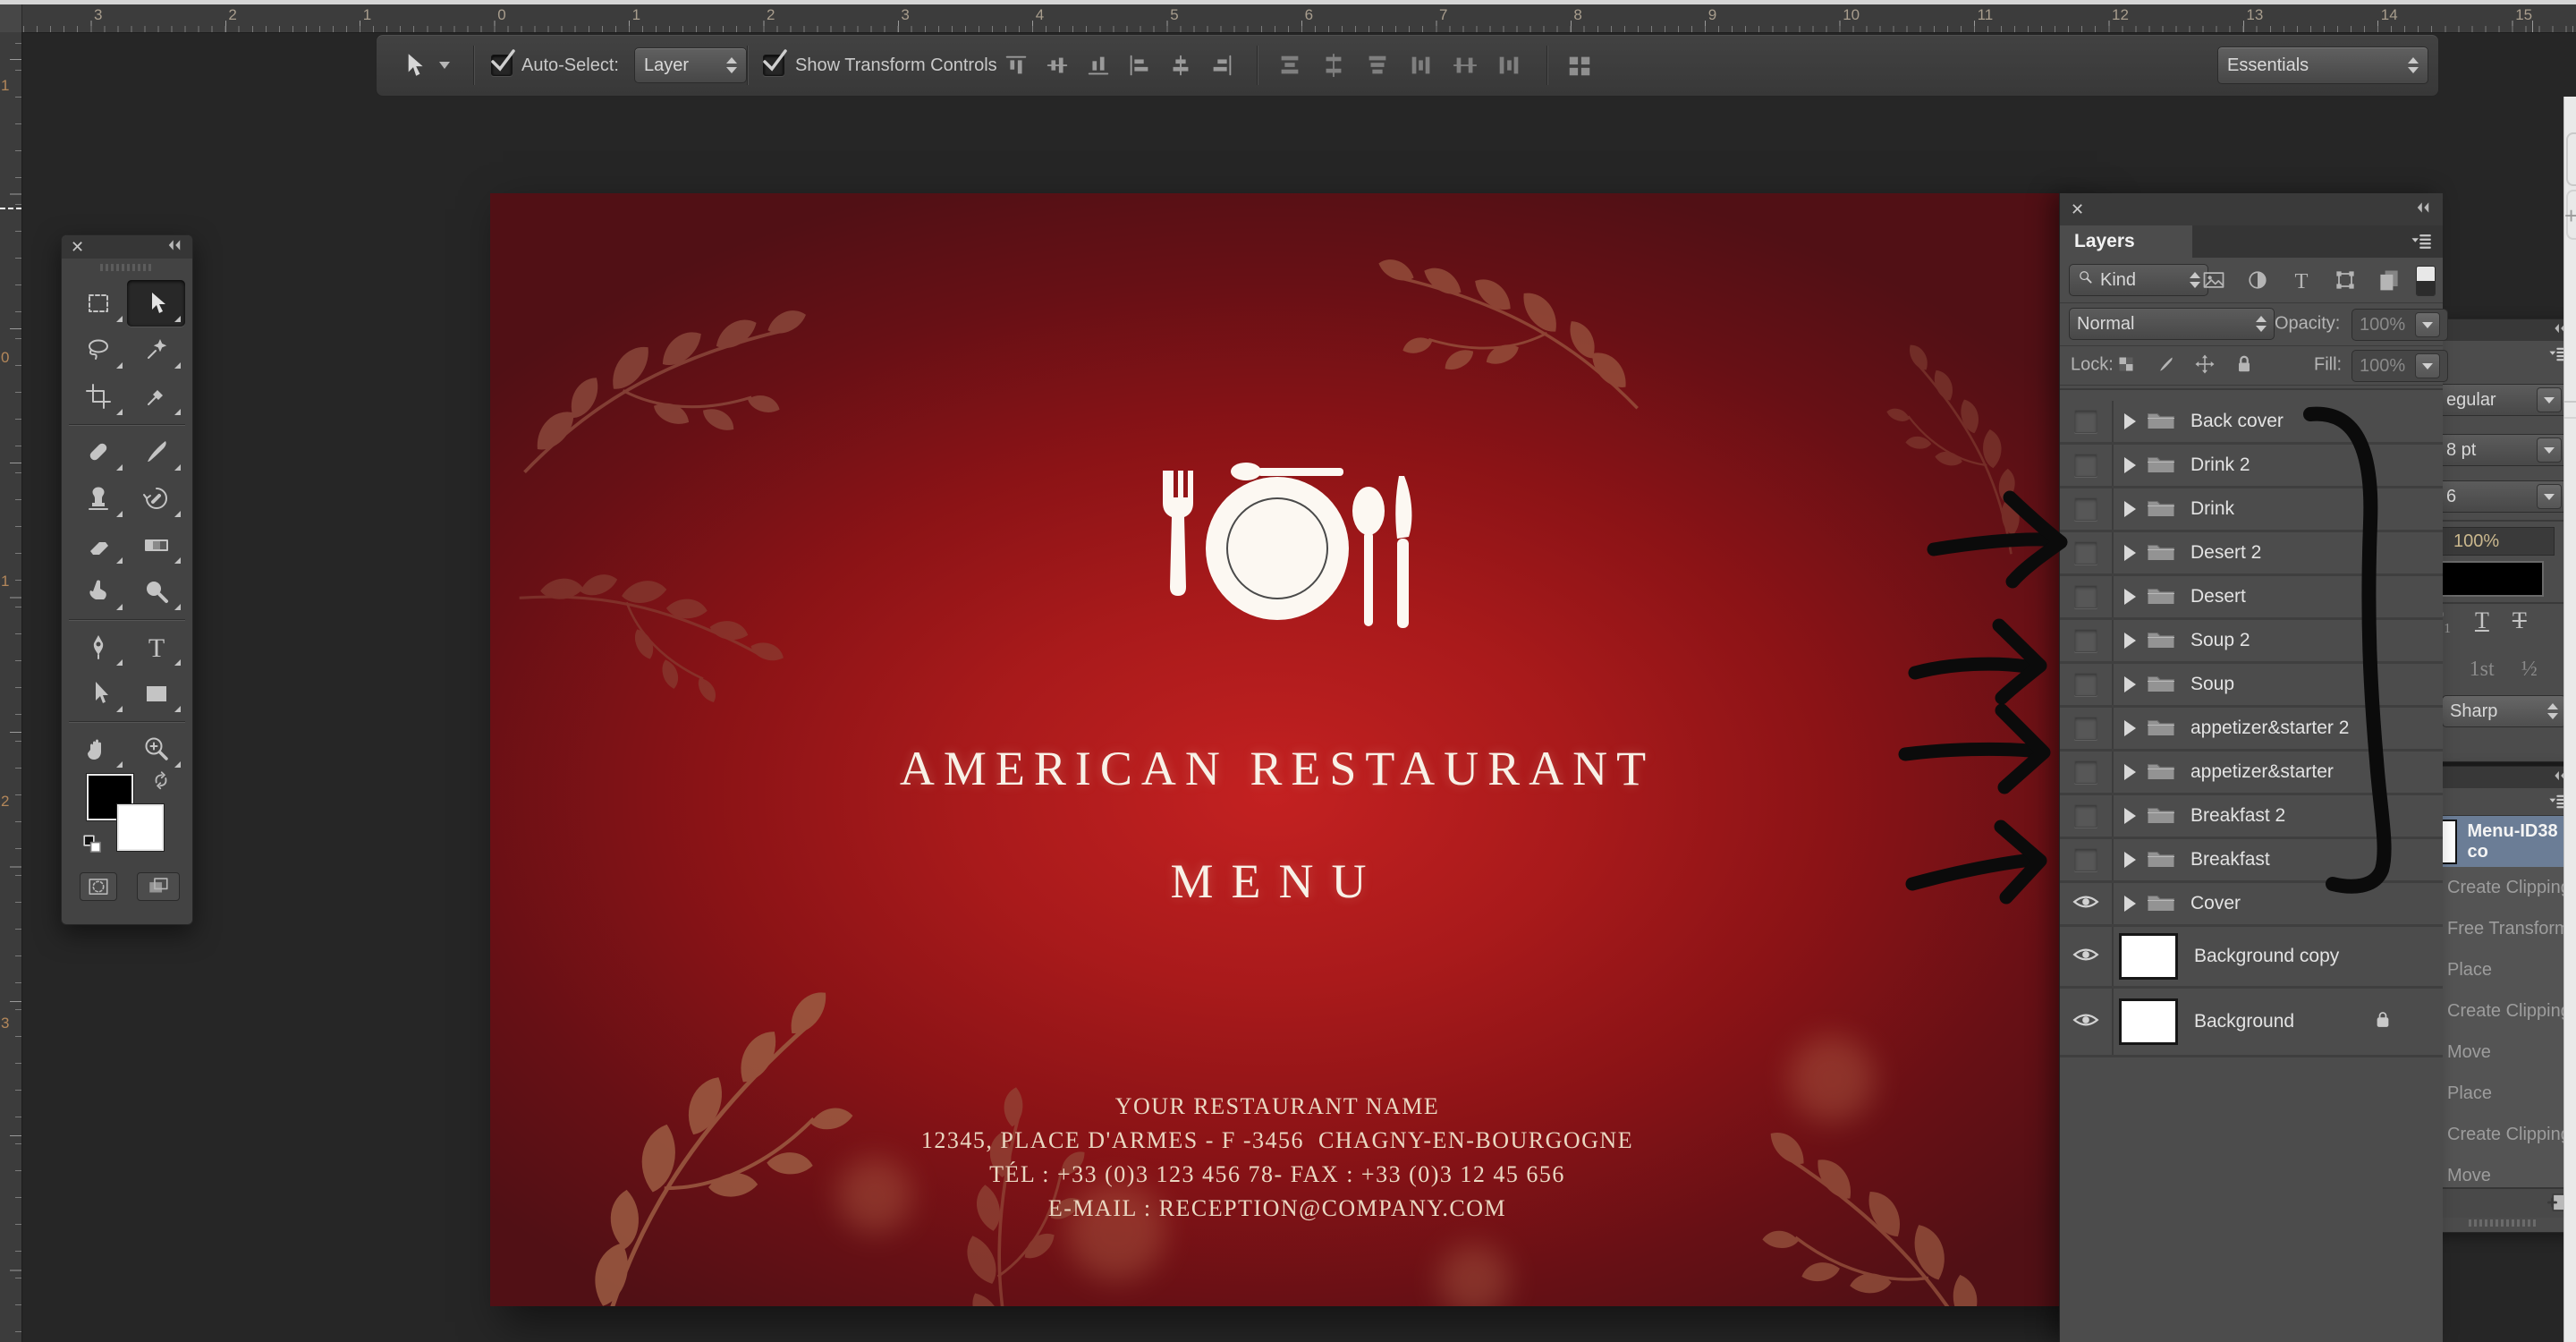 This screenshot has width=2576, height=1342. What do you see at coordinates (2258, 281) in the screenshot?
I see `filter-adjustment-icon` at bounding box center [2258, 281].